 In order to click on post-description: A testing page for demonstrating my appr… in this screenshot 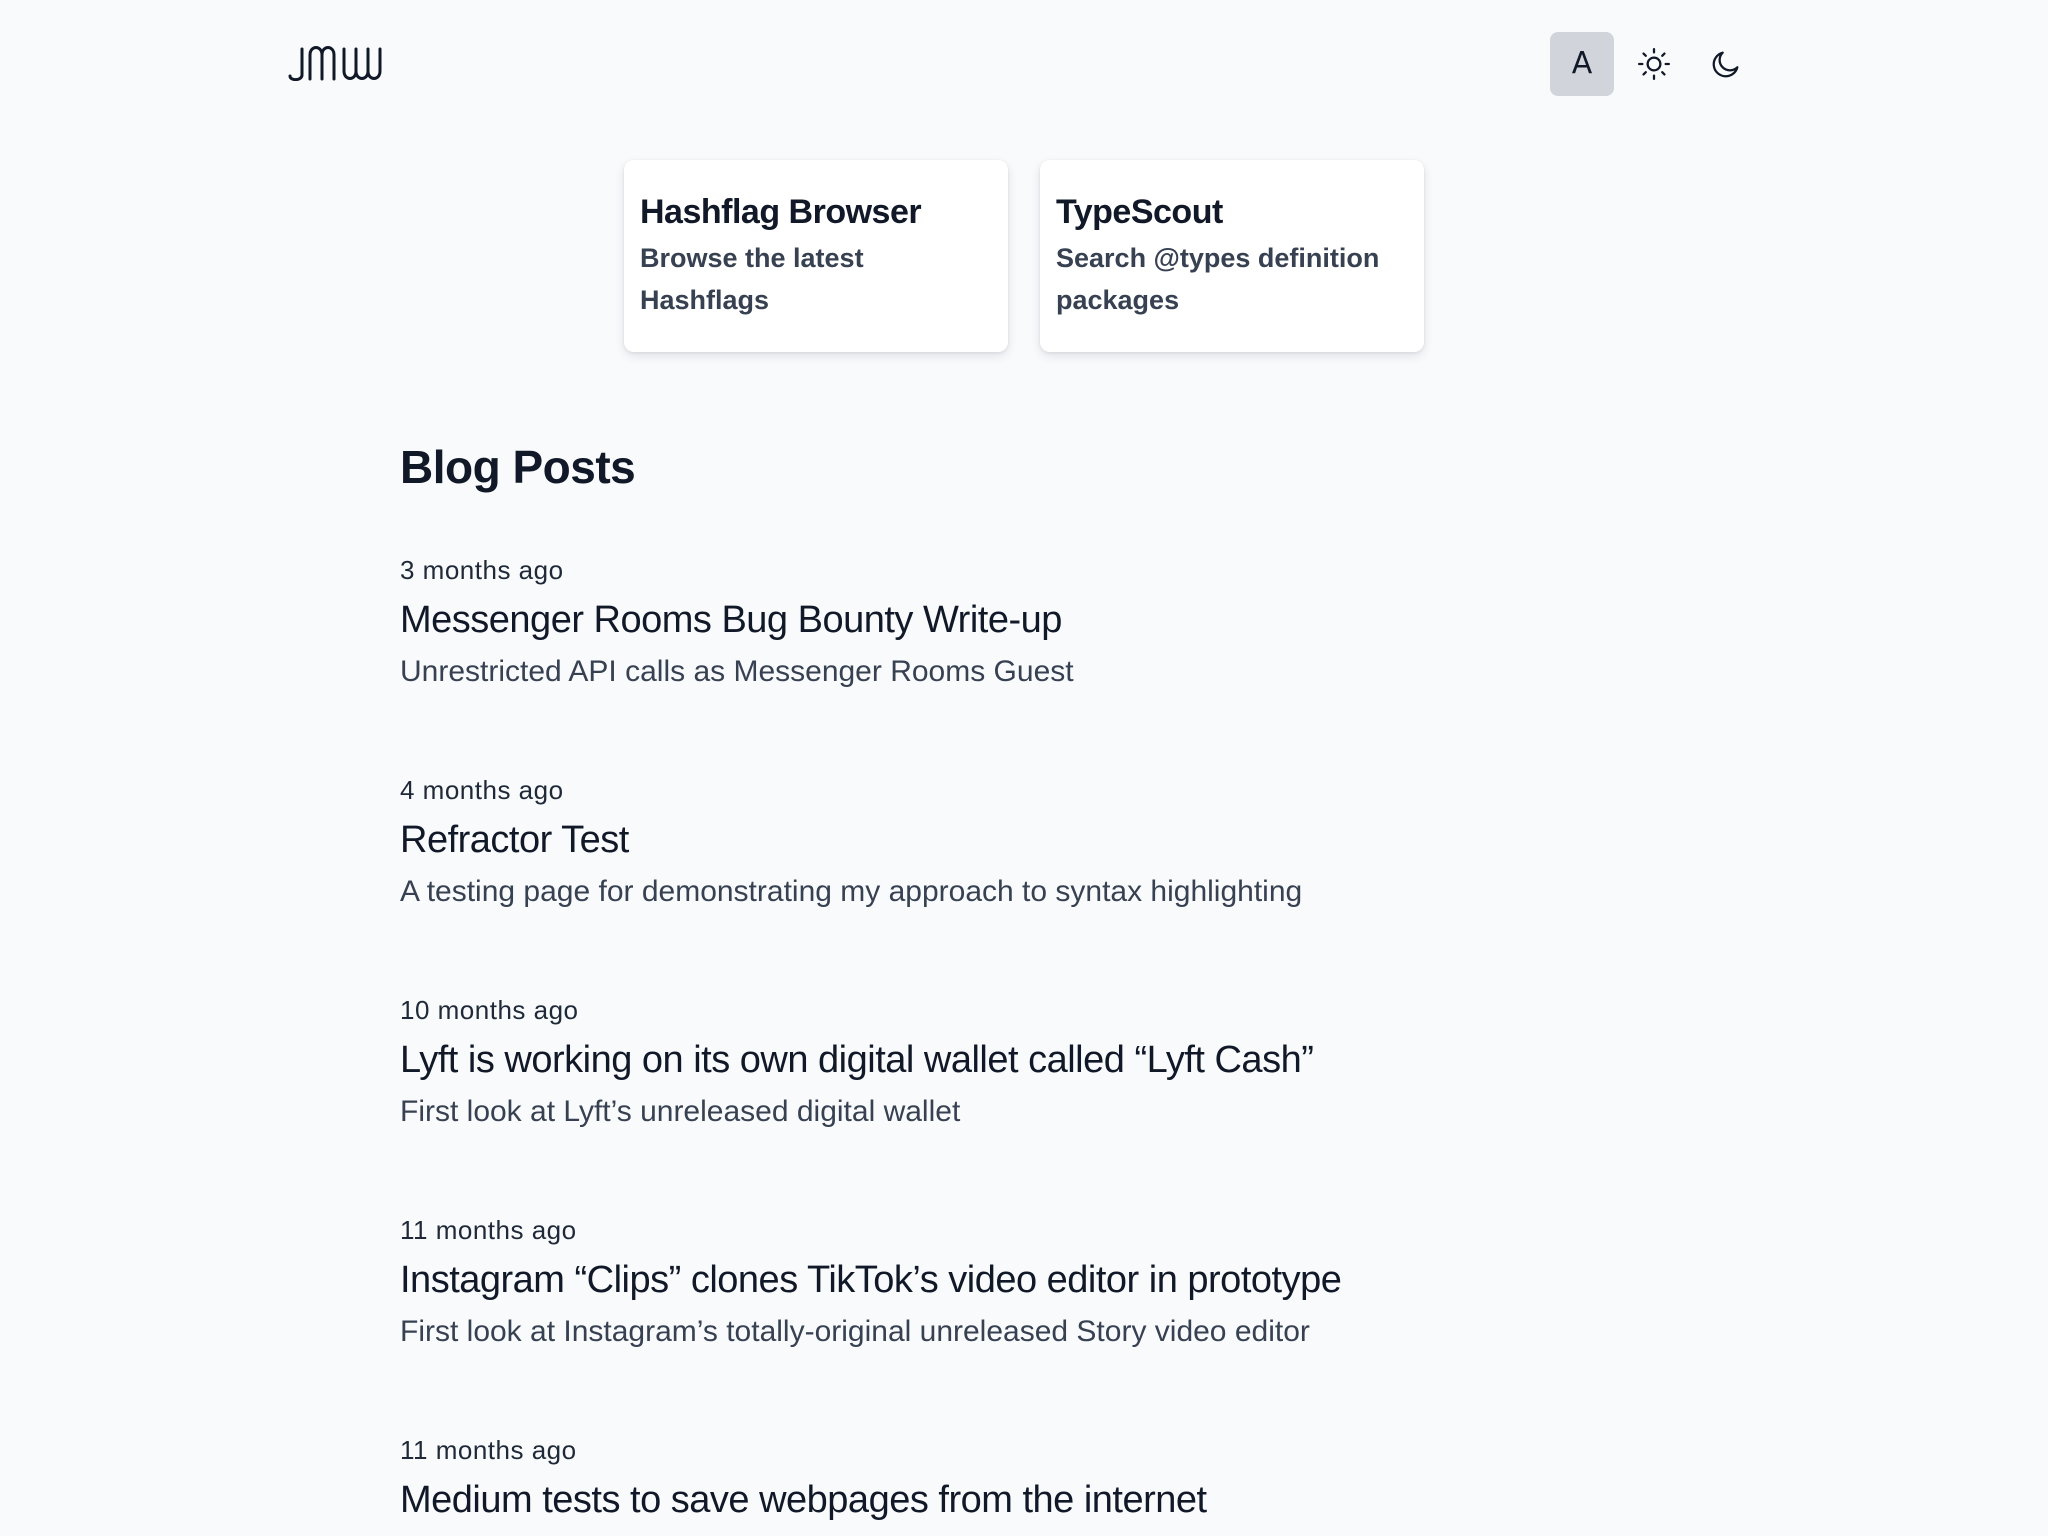, I will do `click(851, 891)`.